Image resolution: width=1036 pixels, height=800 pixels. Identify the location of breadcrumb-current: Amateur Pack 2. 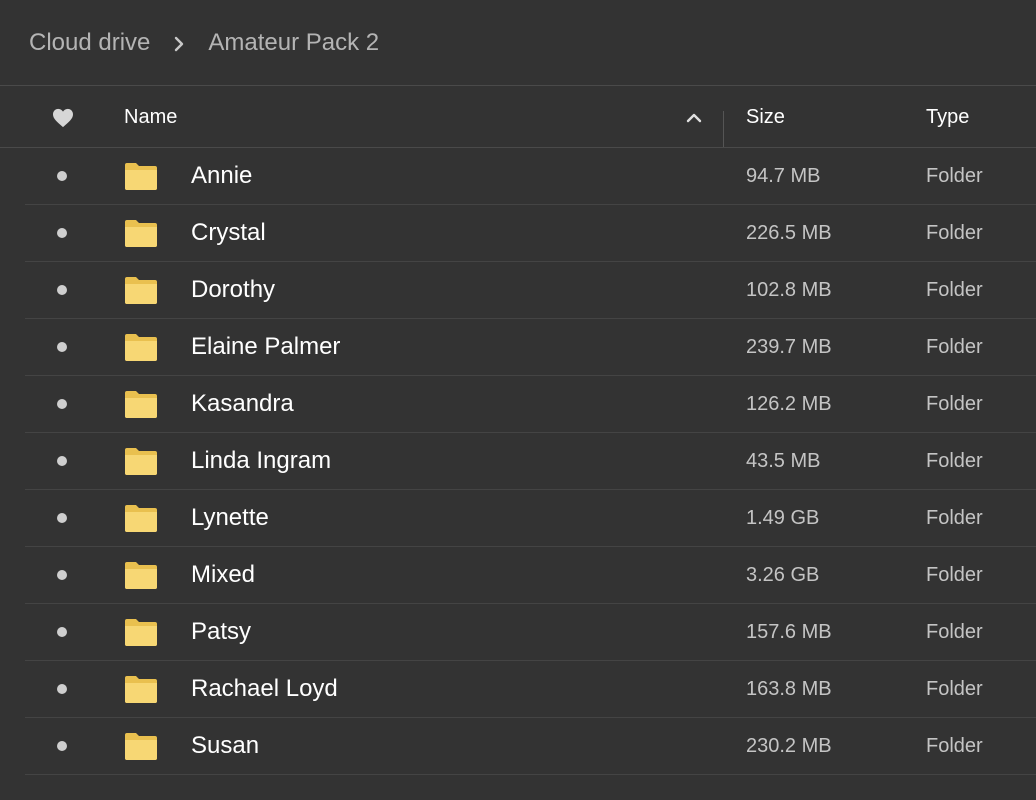
(293, 43).